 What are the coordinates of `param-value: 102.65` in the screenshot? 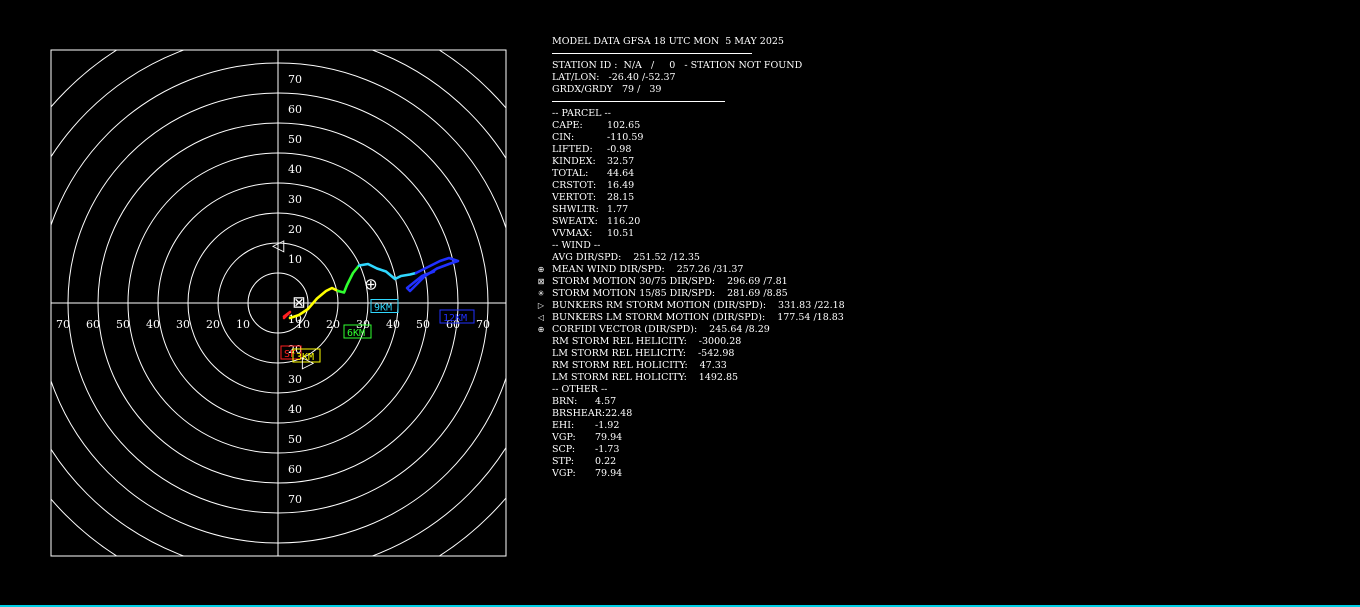 It's located at (624, 125).